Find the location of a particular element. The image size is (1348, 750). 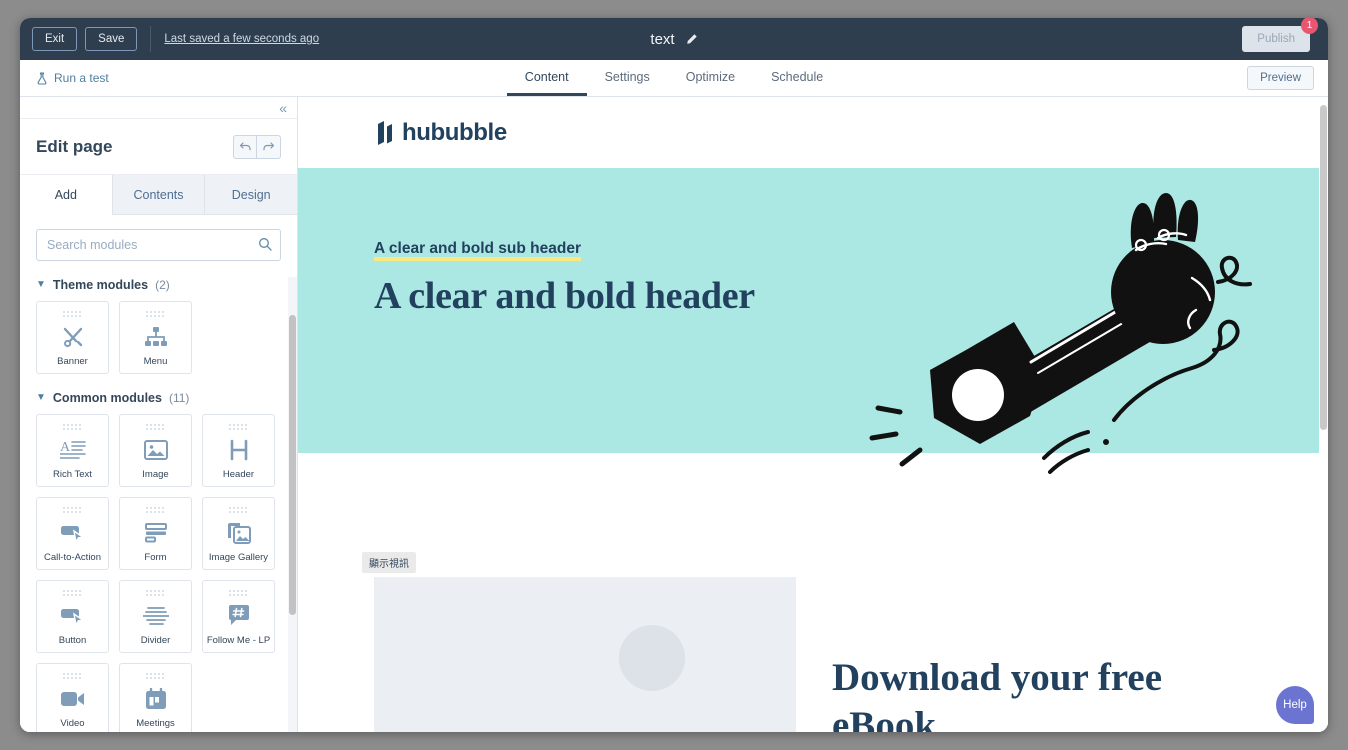

page-title: text is located at coordinates (662, 39).